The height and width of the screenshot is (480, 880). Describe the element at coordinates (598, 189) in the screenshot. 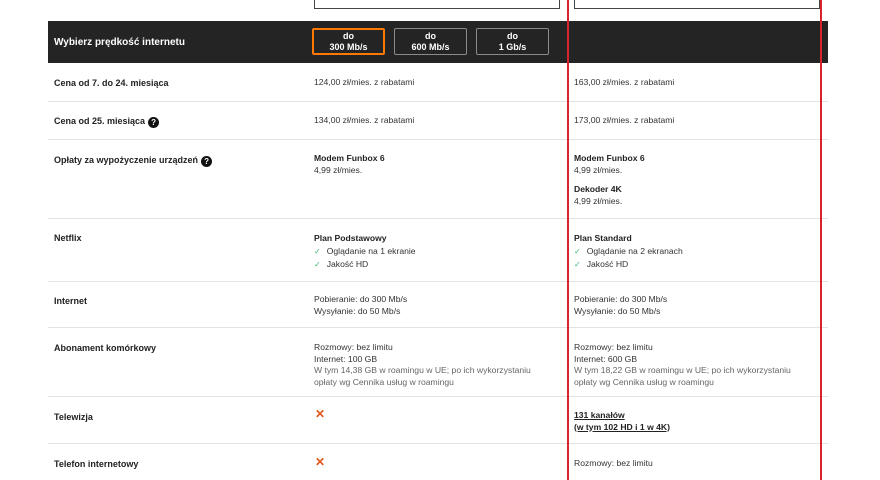

I see `plan2-rental-device2: Dekoder 4K` at that location.